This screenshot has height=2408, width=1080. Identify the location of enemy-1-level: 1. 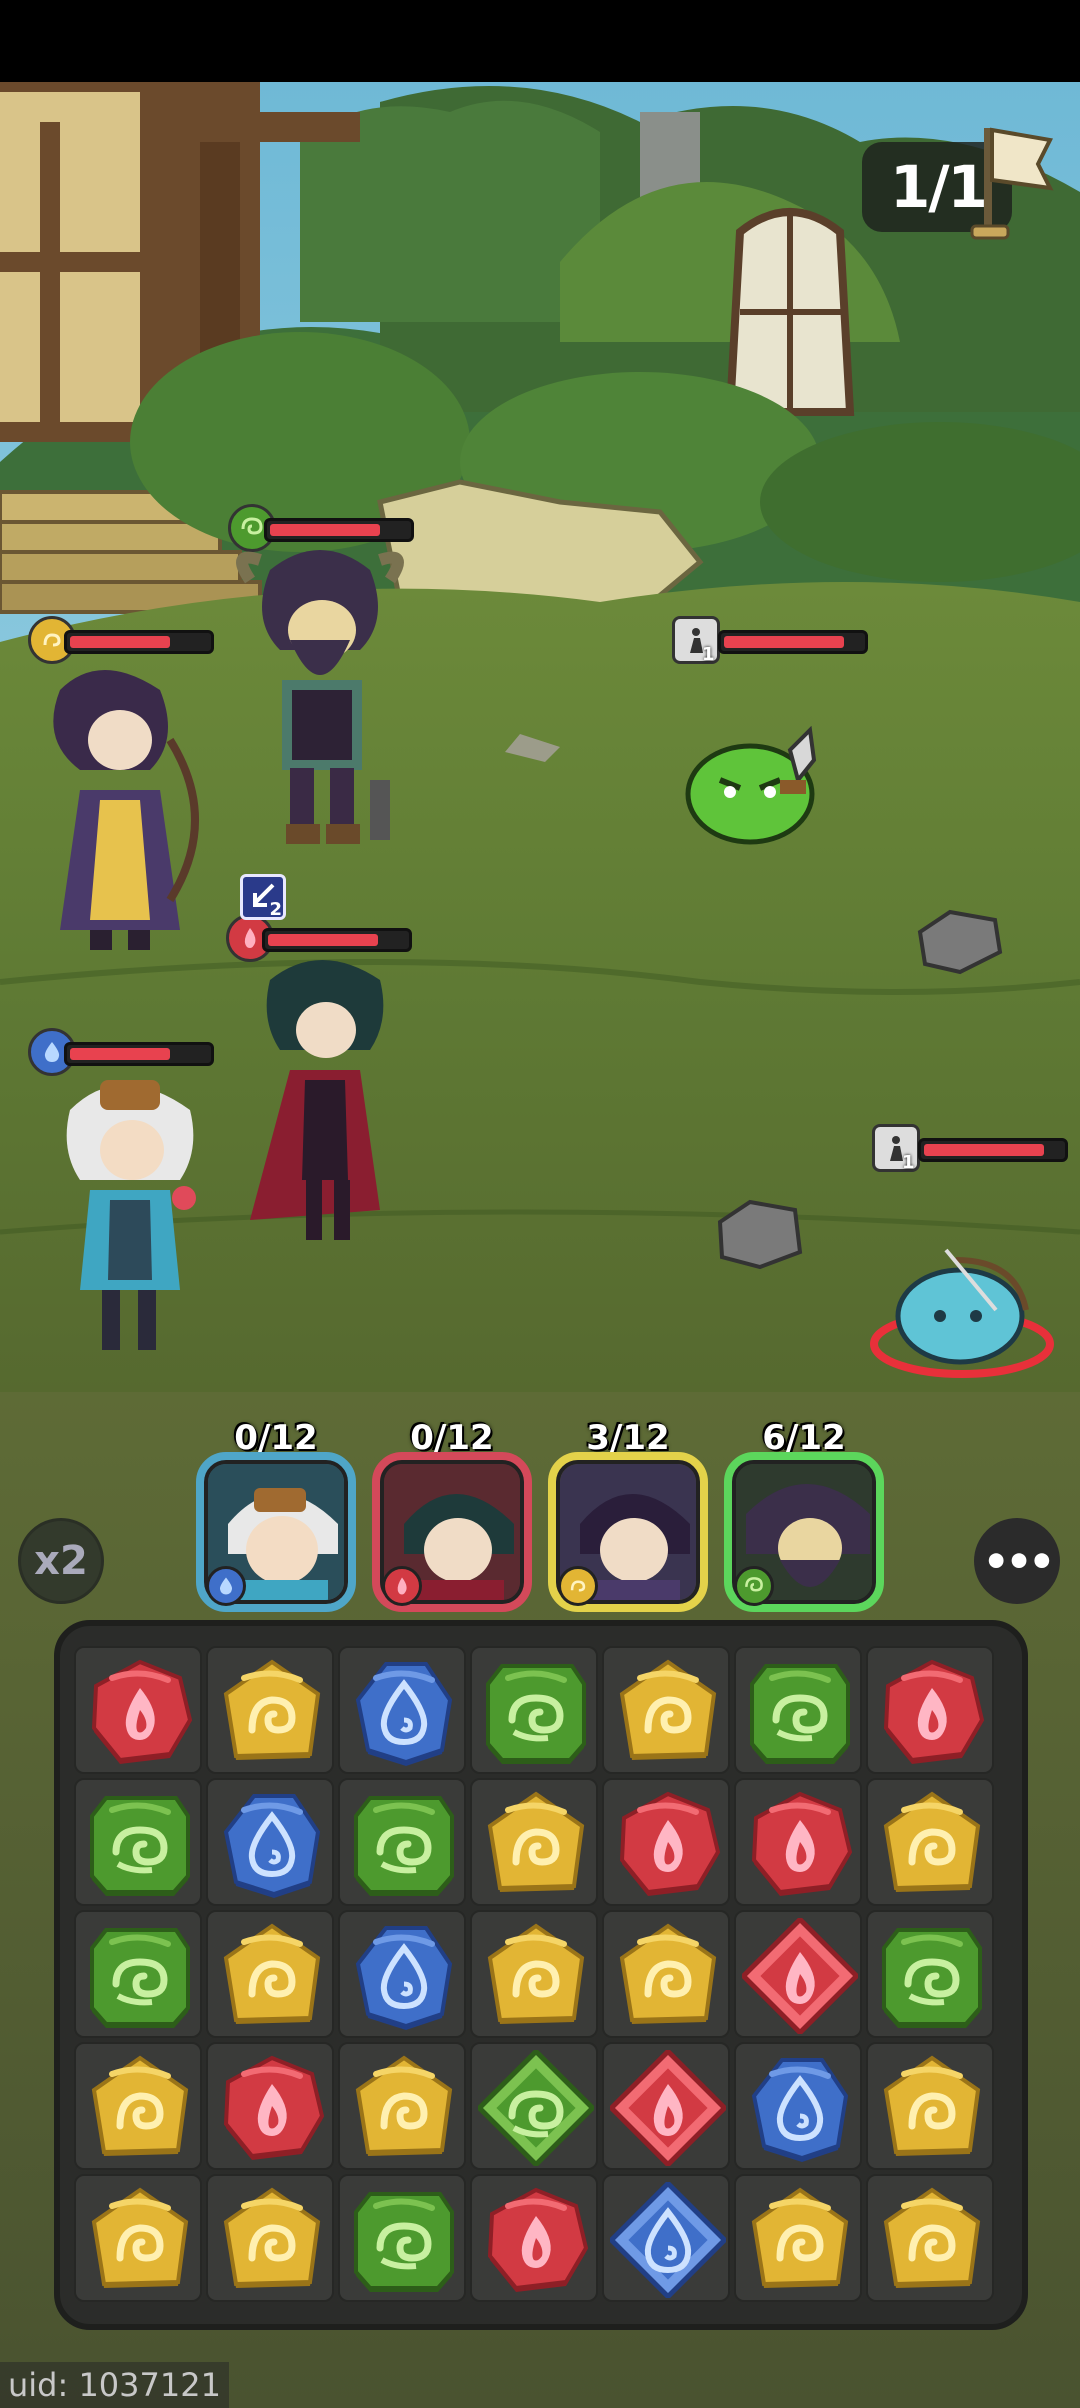
(708, 654).